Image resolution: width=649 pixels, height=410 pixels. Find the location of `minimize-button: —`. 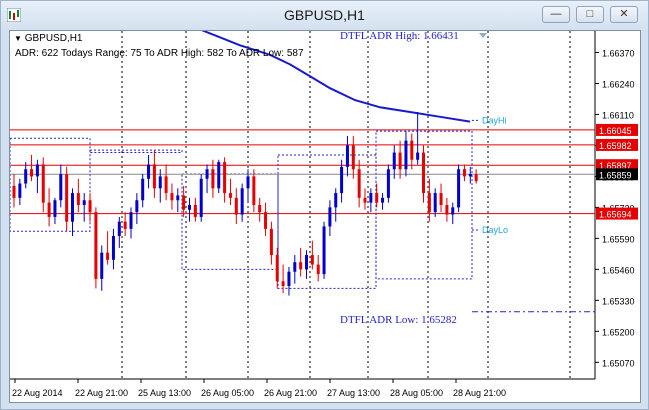

minimize-button: — is located at coordinates (556, 14).